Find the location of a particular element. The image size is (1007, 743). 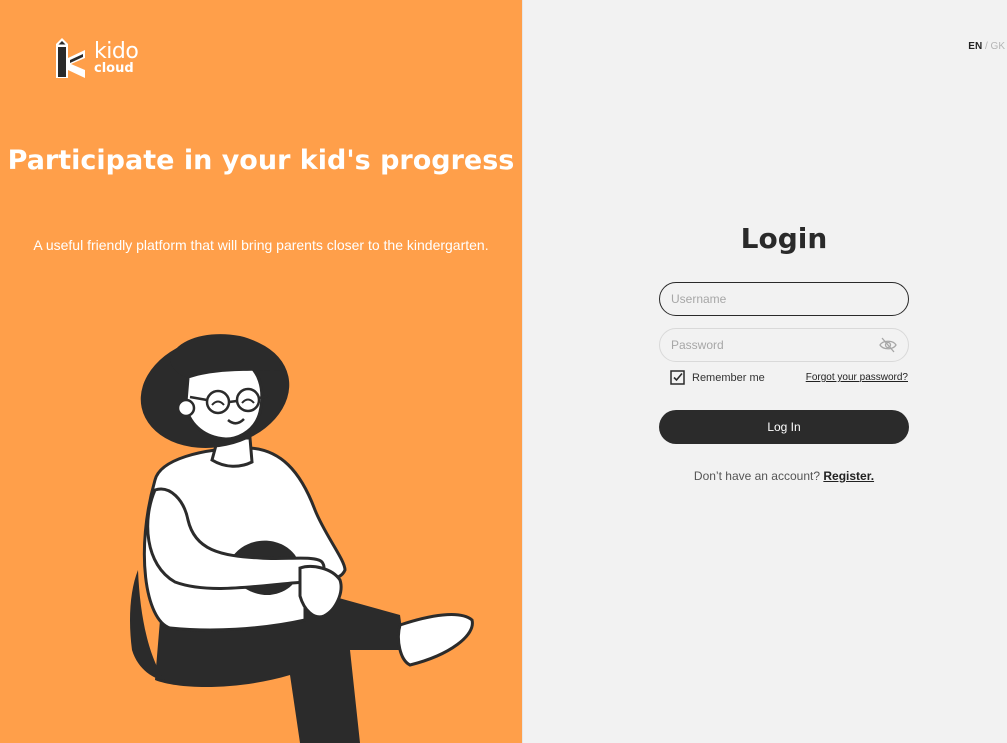

eye-off-icon is located at coordinates (888, 345).